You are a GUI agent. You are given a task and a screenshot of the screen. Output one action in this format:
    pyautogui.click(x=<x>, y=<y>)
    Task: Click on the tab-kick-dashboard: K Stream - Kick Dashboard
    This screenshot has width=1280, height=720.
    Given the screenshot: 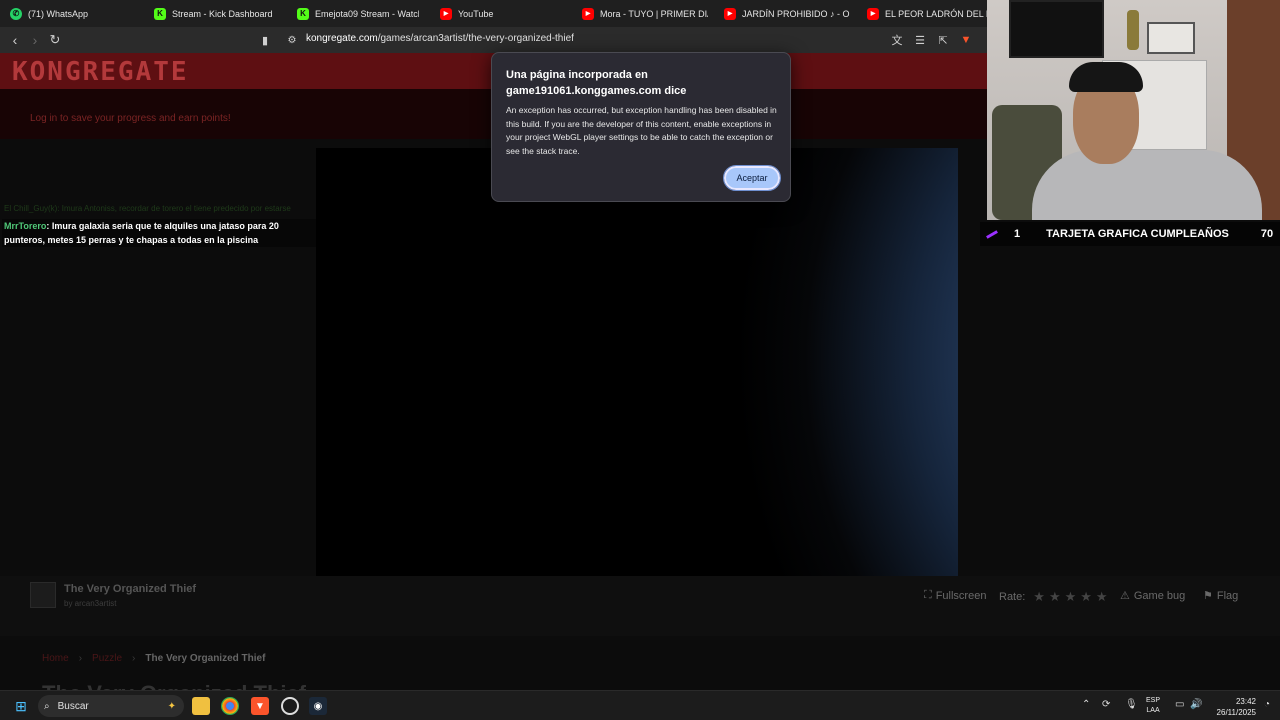 What is the action you would take?
    pyautogui.click(x=219, y=13)
    